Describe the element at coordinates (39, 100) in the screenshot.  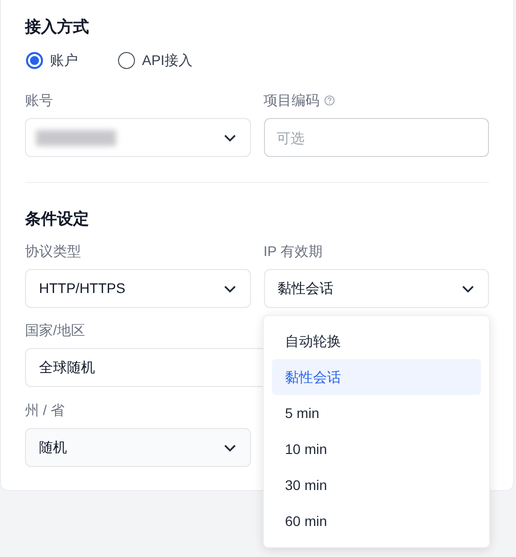
I see `field-label: 账号` at that location.